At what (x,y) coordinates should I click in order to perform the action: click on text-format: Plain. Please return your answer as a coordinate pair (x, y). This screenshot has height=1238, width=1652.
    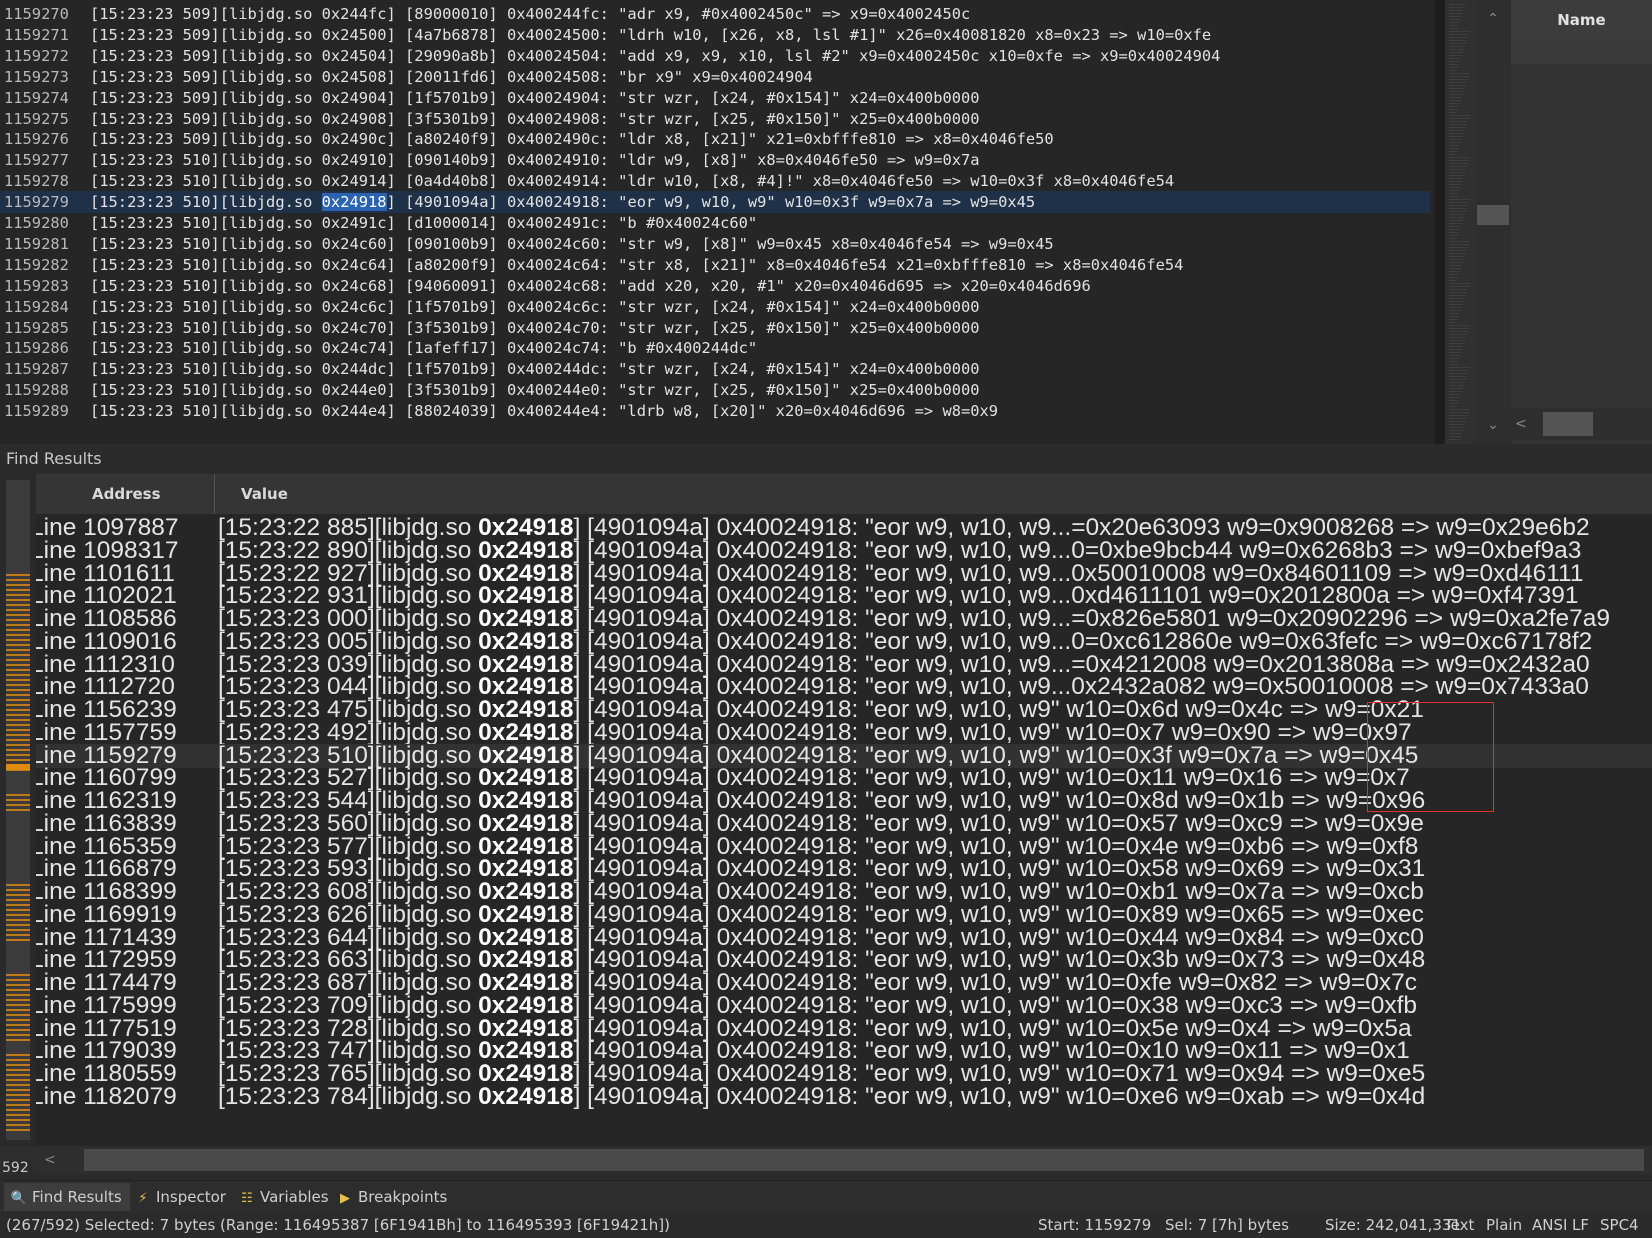
    Looking at the image, I should click on (1504, 1225).